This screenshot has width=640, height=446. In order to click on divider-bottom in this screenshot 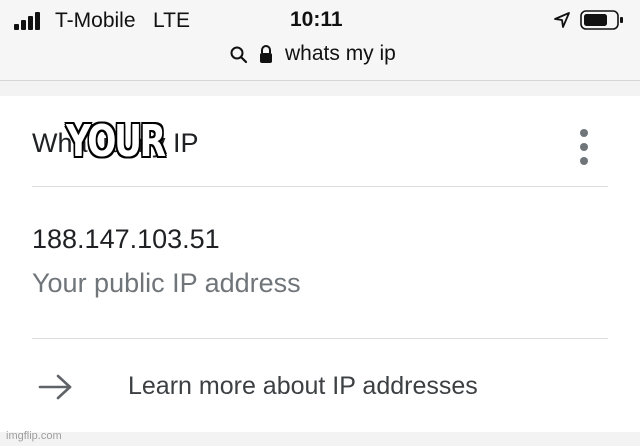, I will do `click(320, 338)`.